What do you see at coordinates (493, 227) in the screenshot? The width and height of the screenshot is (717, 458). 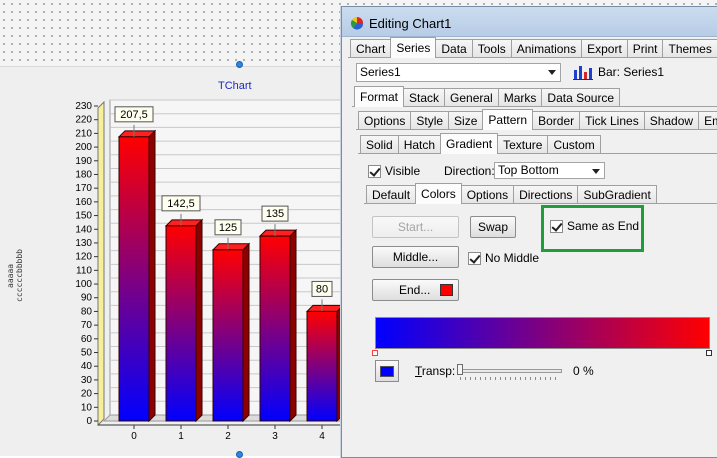 I see `swap-button: Swap` at bounding box center [493, 227].